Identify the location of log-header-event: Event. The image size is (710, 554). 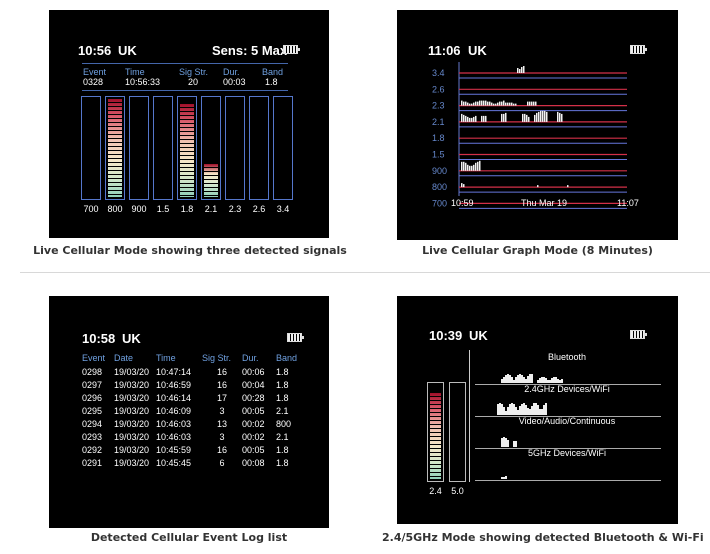
(94, 358).